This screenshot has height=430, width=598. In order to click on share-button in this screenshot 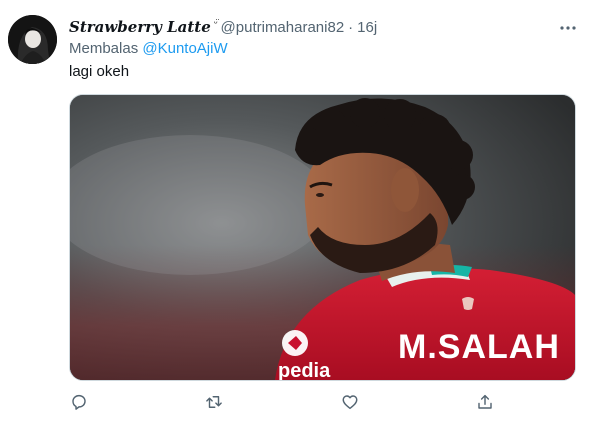, I will do `click(485, 402)`.